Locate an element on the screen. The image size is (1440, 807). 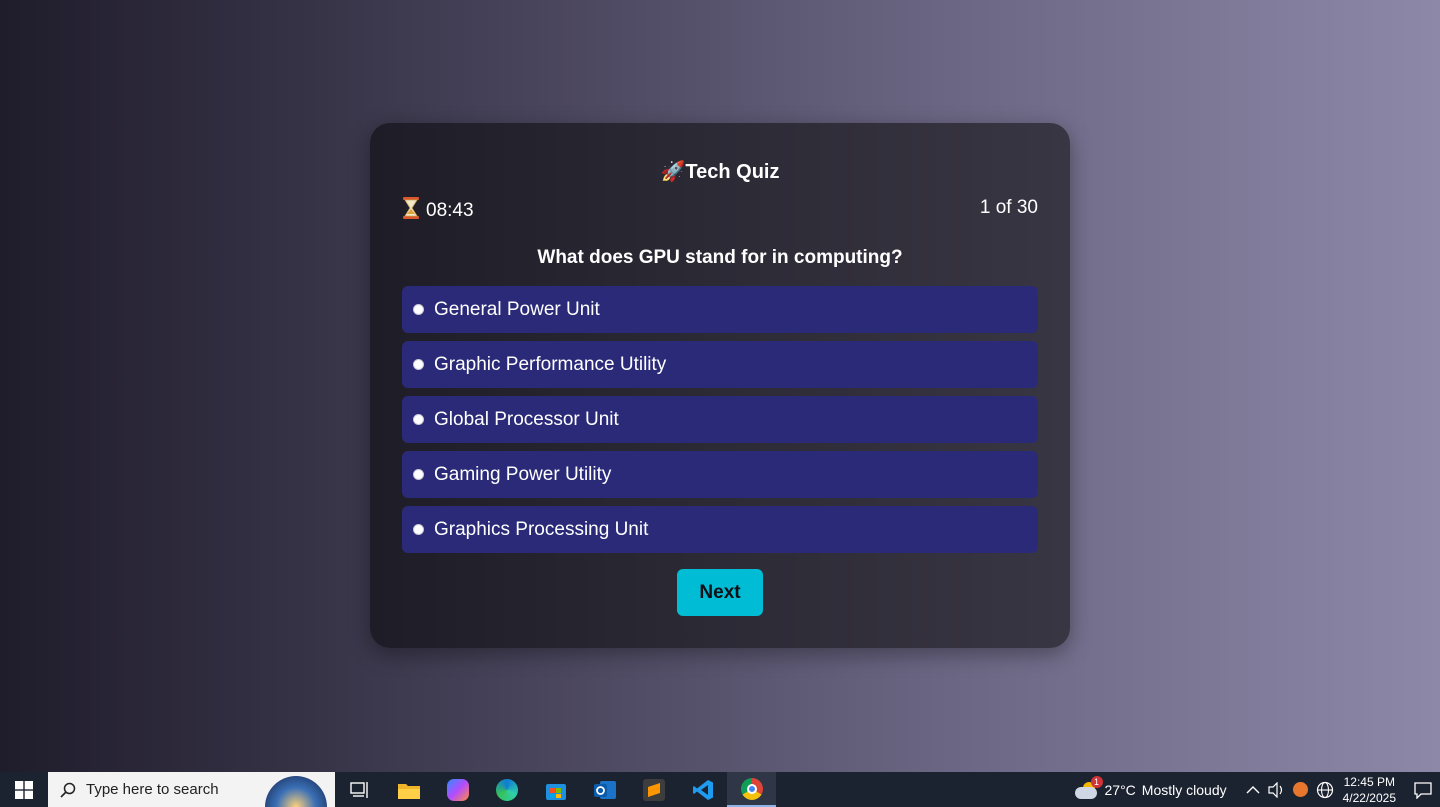
quiz-title: 🚀Tech Quiz is located at coordinates (720, 171).